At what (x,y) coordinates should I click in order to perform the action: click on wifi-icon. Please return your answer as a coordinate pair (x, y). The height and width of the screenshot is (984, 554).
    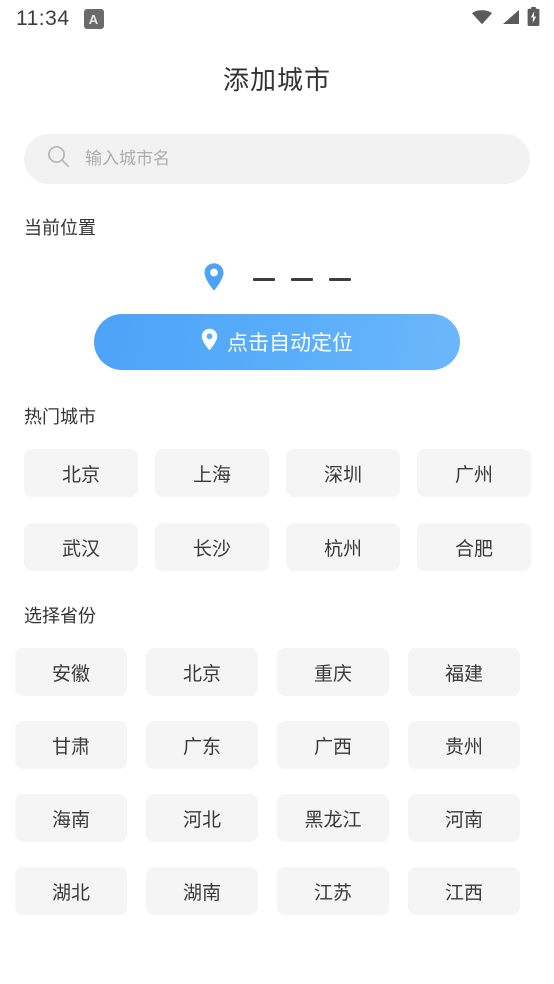
    Looking at the image, I should click on (482, 19).